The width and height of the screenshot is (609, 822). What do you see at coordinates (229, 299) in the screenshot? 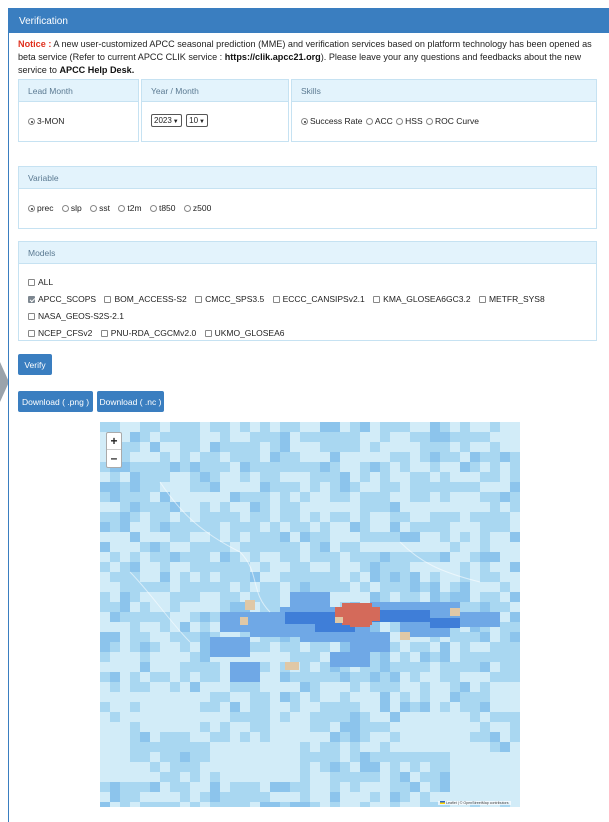
I see `model-option-cmcc: CMCC_SPS3.5` at bounding box center [229, 299].